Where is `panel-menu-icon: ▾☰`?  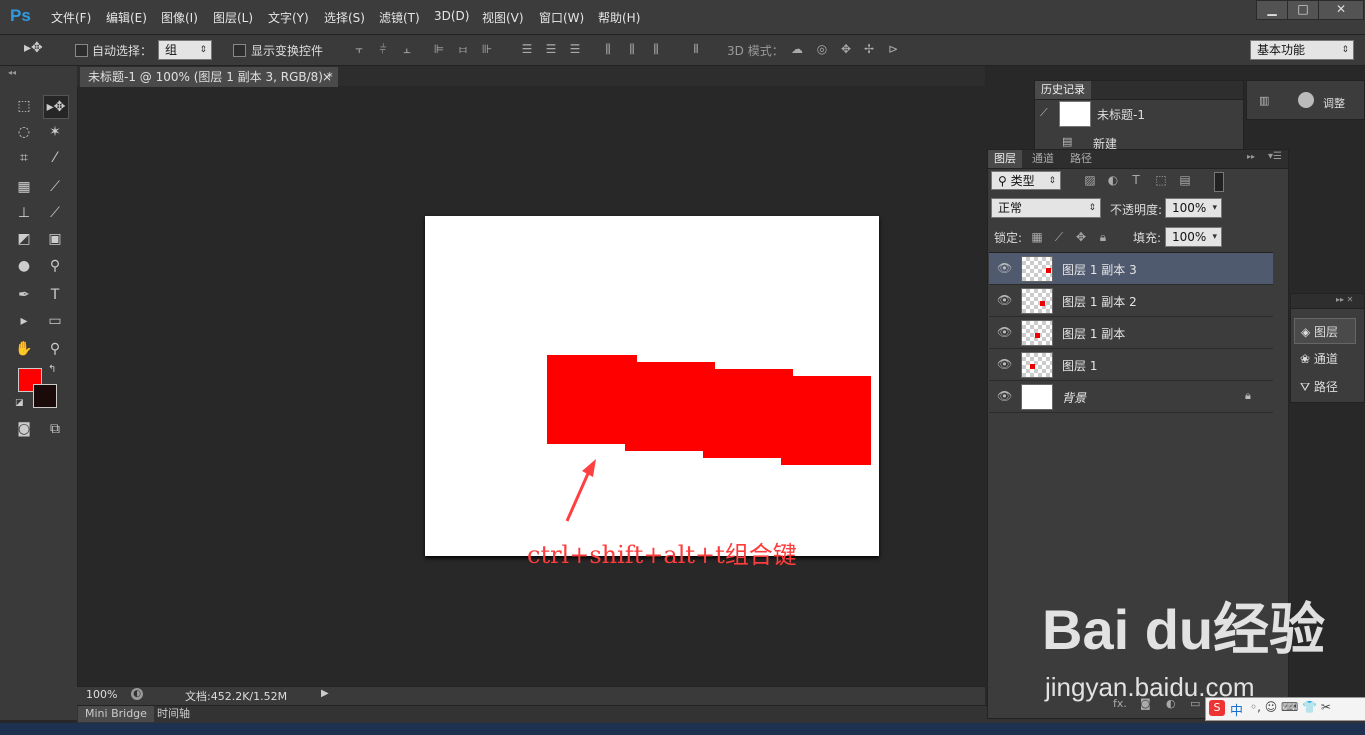
panel-menu-icon: ▾☰ is located at coordinates (1275, 156).